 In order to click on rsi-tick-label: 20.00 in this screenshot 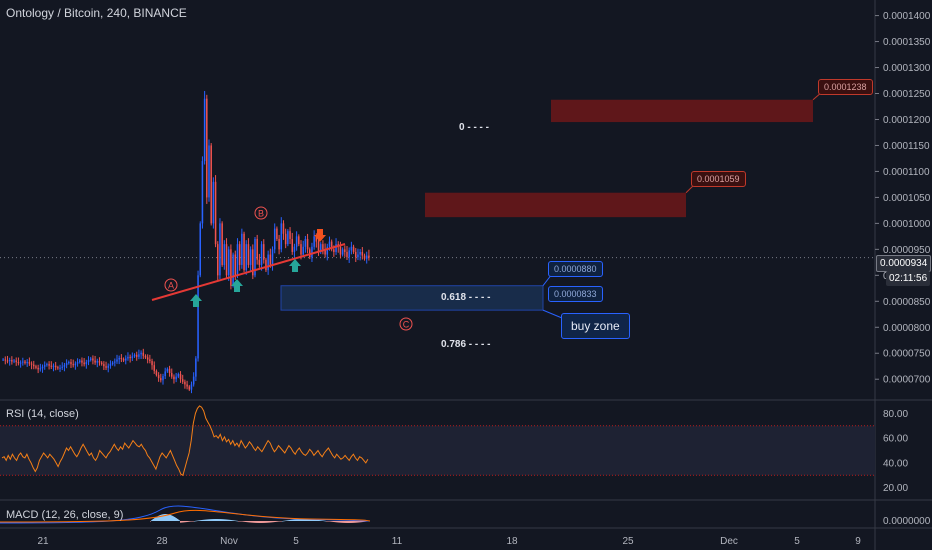, I will do `click(895, 488)`.